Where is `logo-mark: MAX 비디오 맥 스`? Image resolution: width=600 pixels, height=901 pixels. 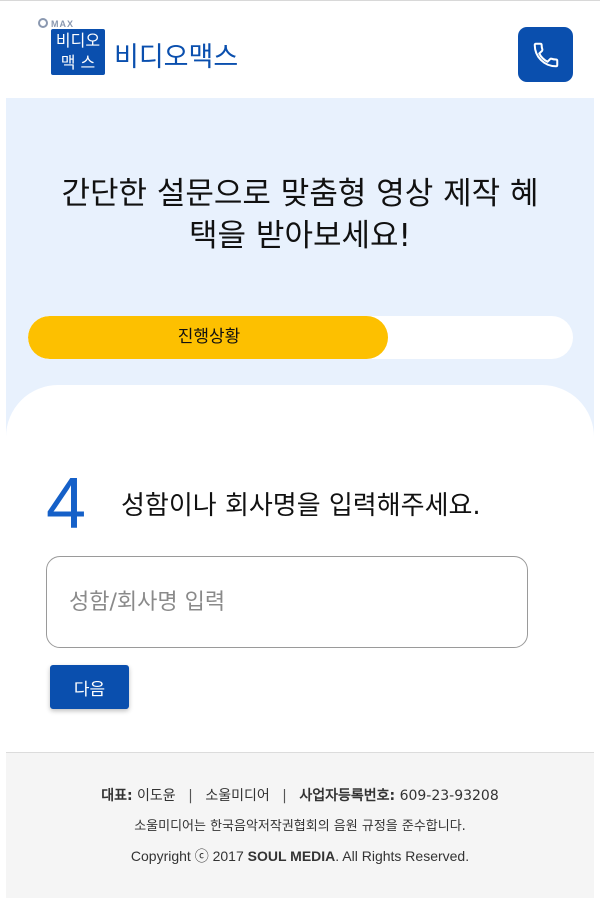 logo-mark: MAX 비디오 맥 스 is located at coordinates (73, 50).